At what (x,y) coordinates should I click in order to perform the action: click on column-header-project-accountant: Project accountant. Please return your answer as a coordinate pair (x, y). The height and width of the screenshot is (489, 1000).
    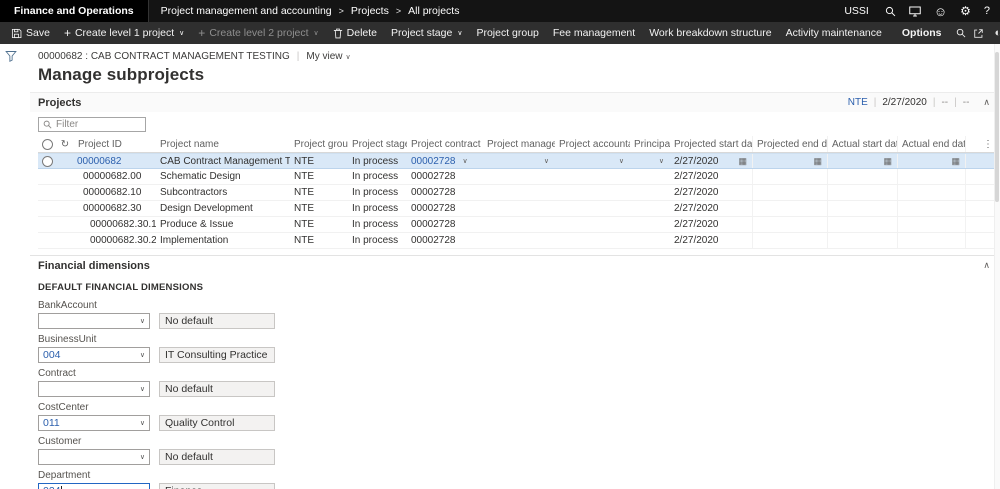
    Looking at the image, I should click on (592, 144).